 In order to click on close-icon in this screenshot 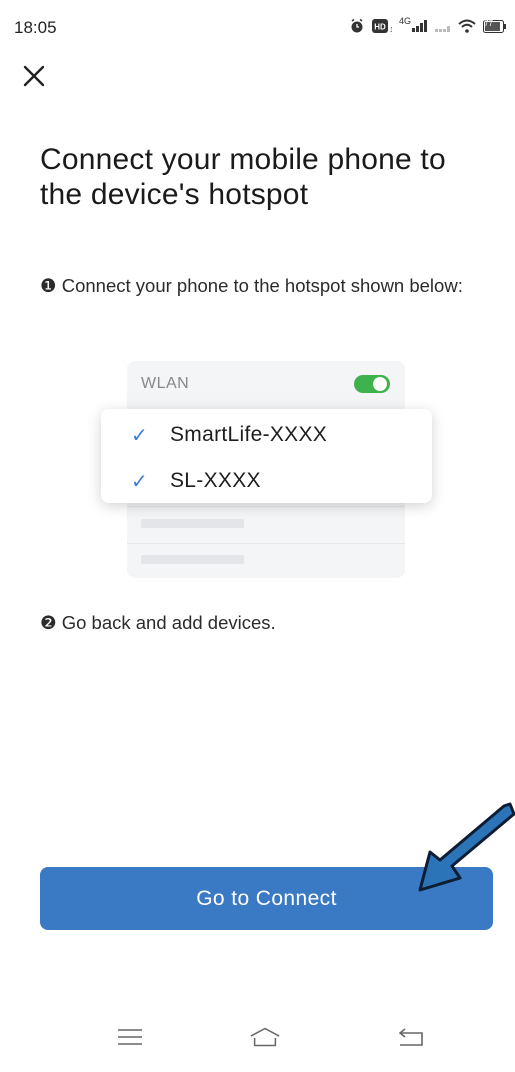, I will do `click(34, 76)`.